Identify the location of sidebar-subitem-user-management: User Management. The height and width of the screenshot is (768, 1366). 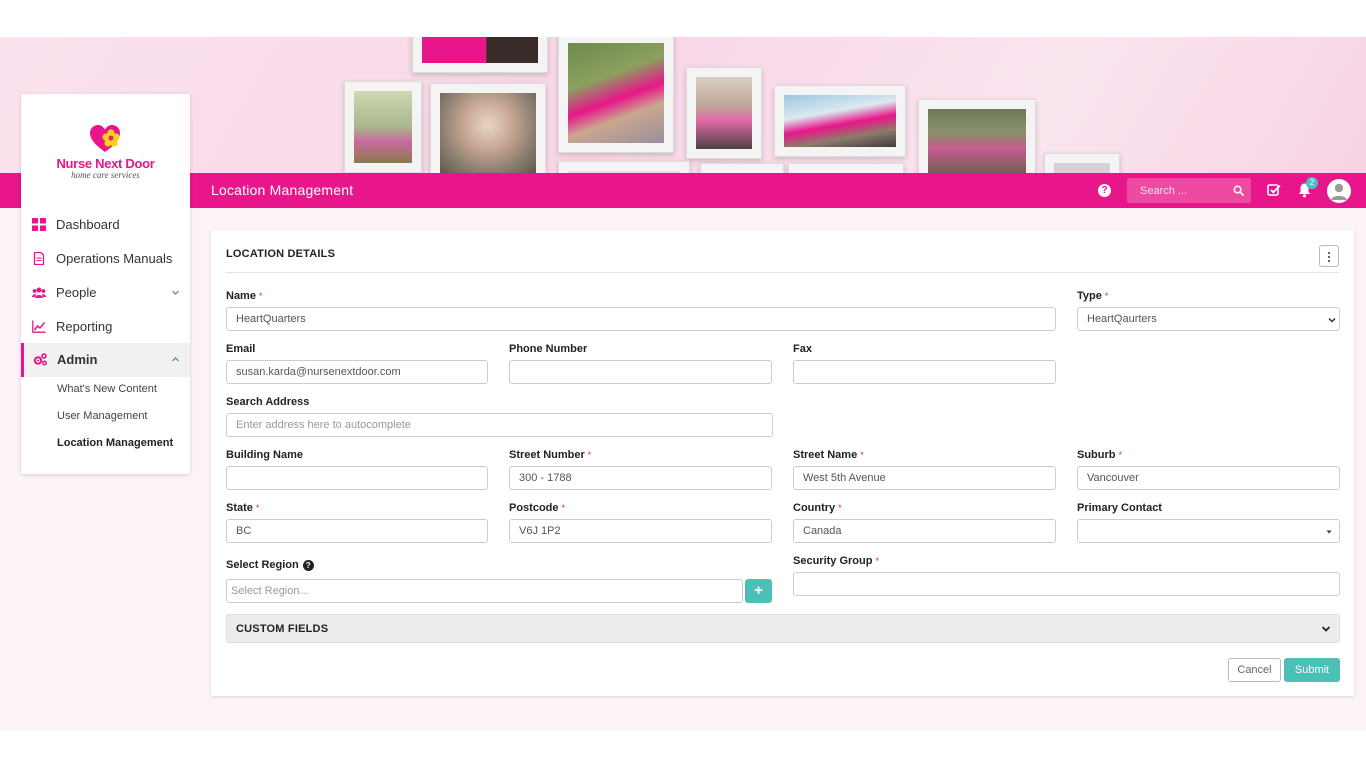
(102, 416).